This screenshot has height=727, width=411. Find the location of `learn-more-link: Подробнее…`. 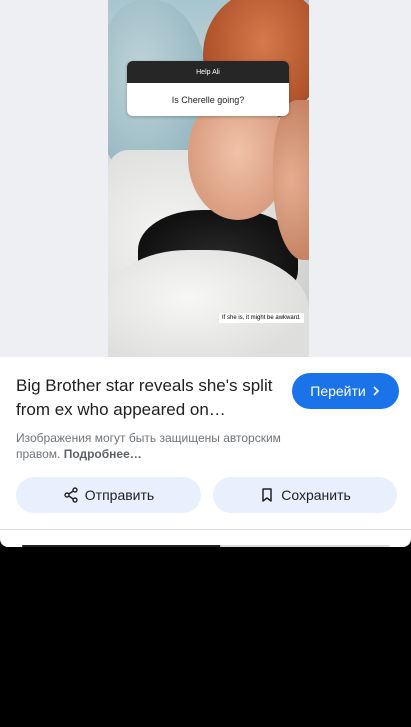

learn-more-link: Подробнее… is located at coordinates (103, 454).